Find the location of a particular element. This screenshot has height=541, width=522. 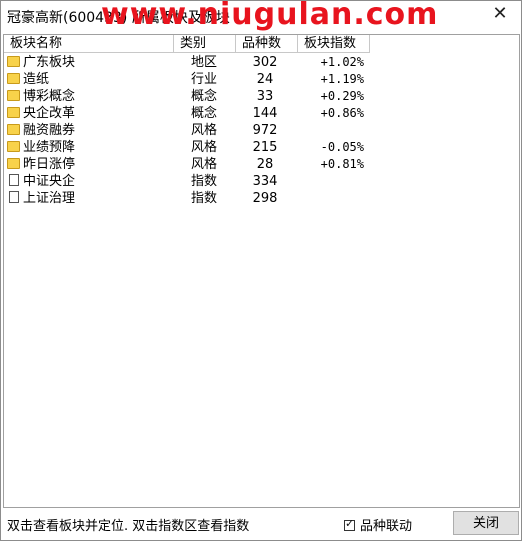

category-cell: 地区 is located at coordinates (204, 62).